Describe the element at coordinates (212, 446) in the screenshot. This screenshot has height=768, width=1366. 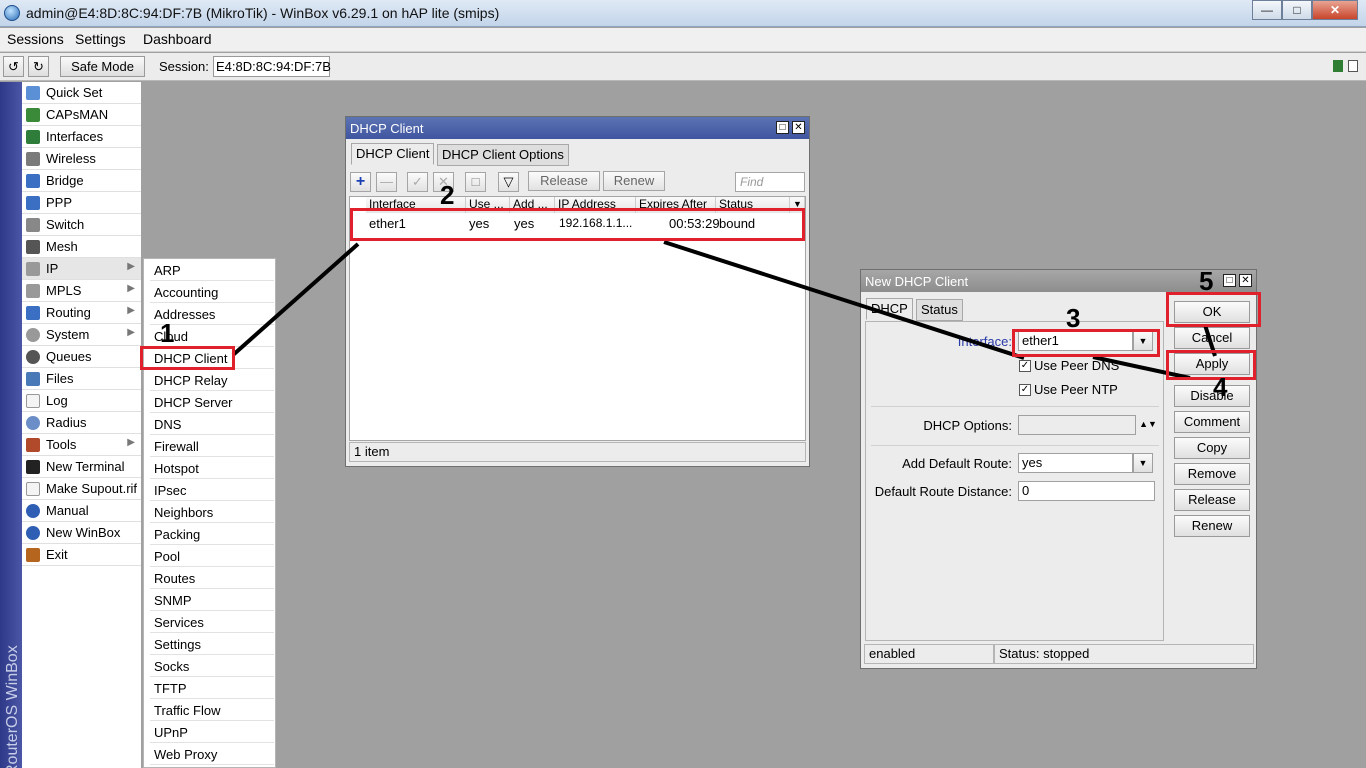
I see `submenu-item-firewall: Firewall` at that location.